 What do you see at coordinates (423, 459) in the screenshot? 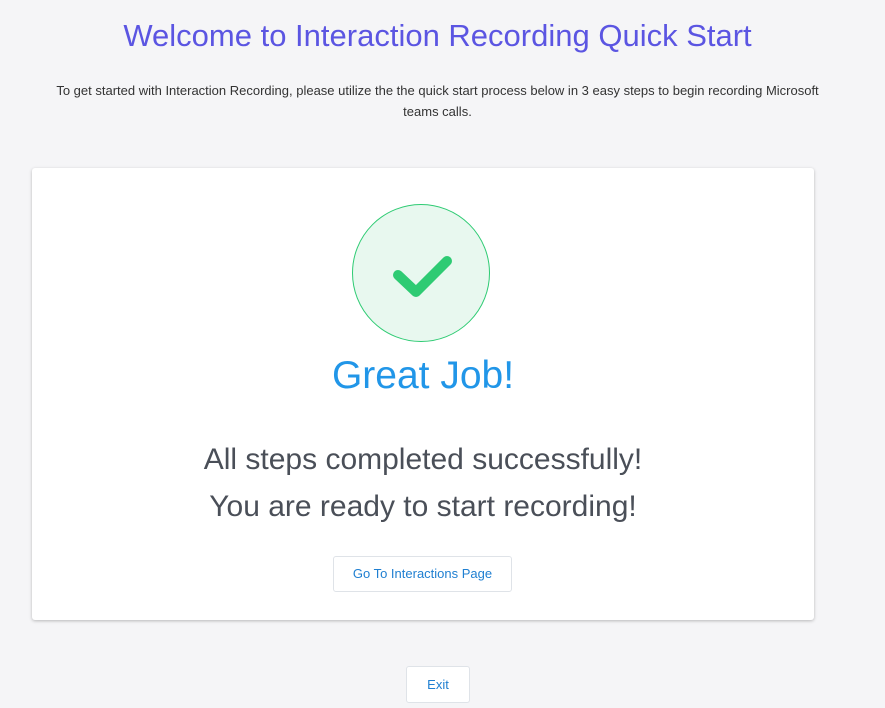
I see `success-message-line1: All steps completed successfully!` at bounding box center [423, 459].